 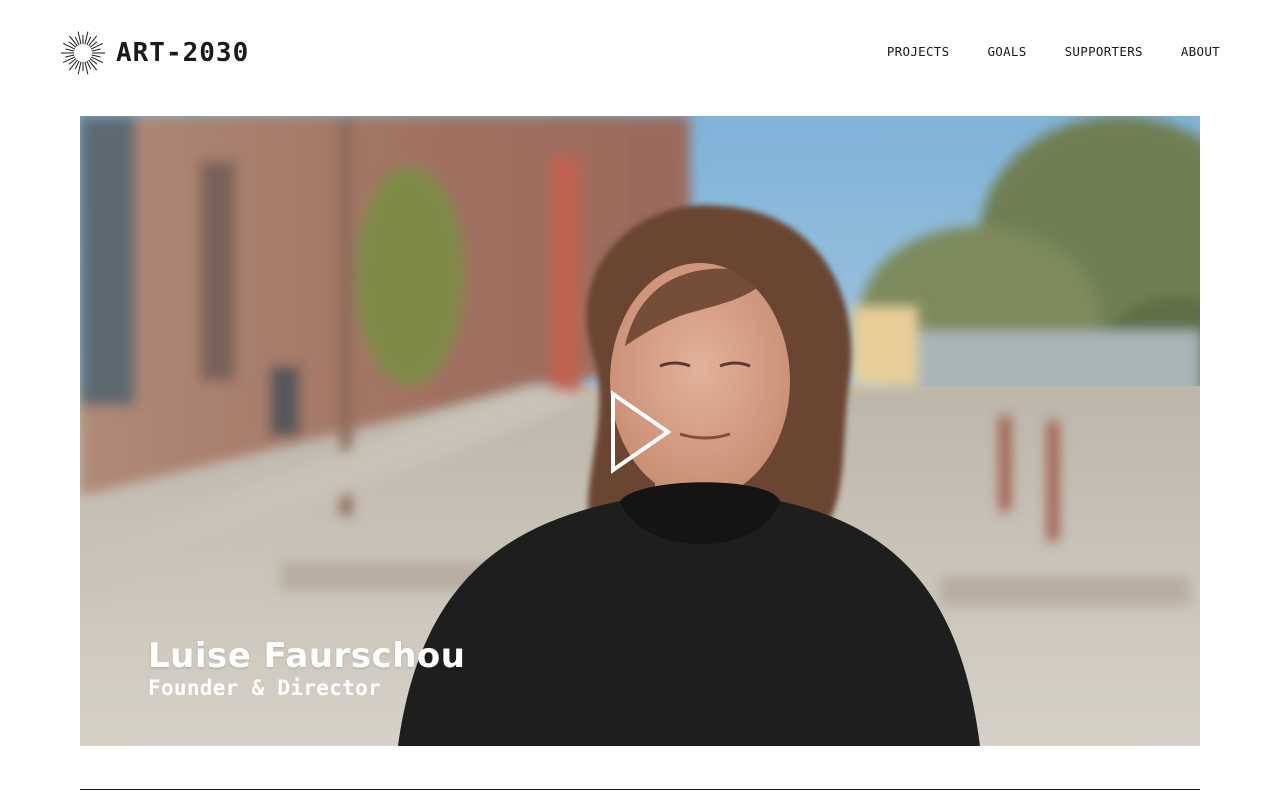 What do you see at coordinates (83, 53) in the screenshot?
I see `sunburst-icon` at bounding box center [83, 53].